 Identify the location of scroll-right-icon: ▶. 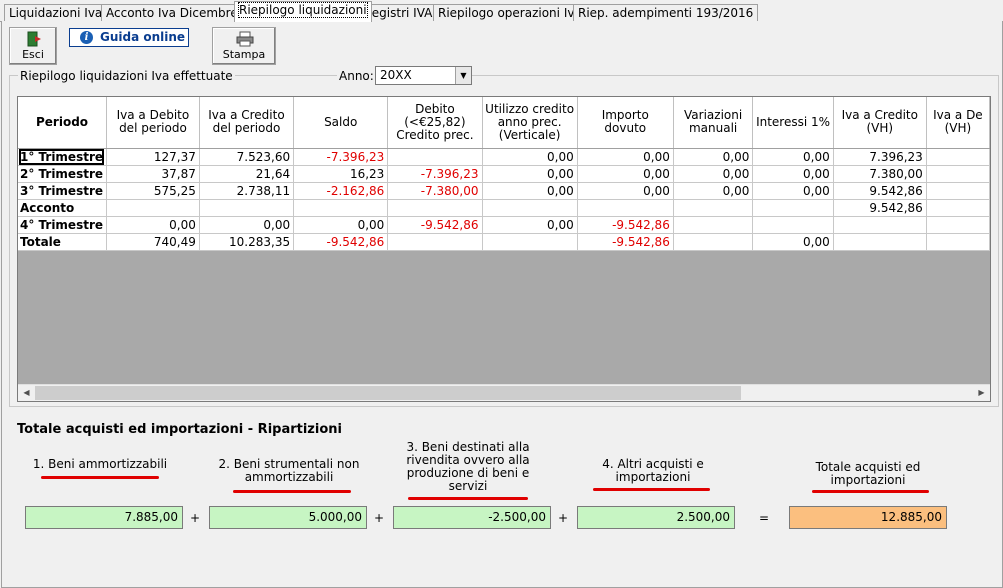
(981, 393).